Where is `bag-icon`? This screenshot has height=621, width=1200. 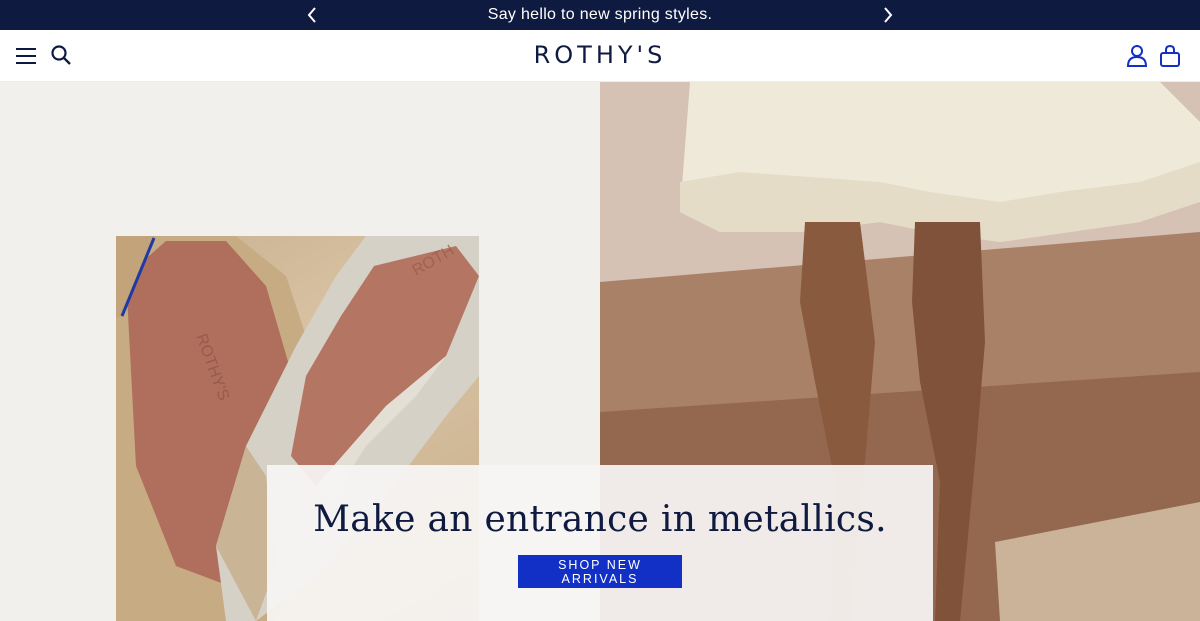
bag-icon is located at coordinates (1170, 56).